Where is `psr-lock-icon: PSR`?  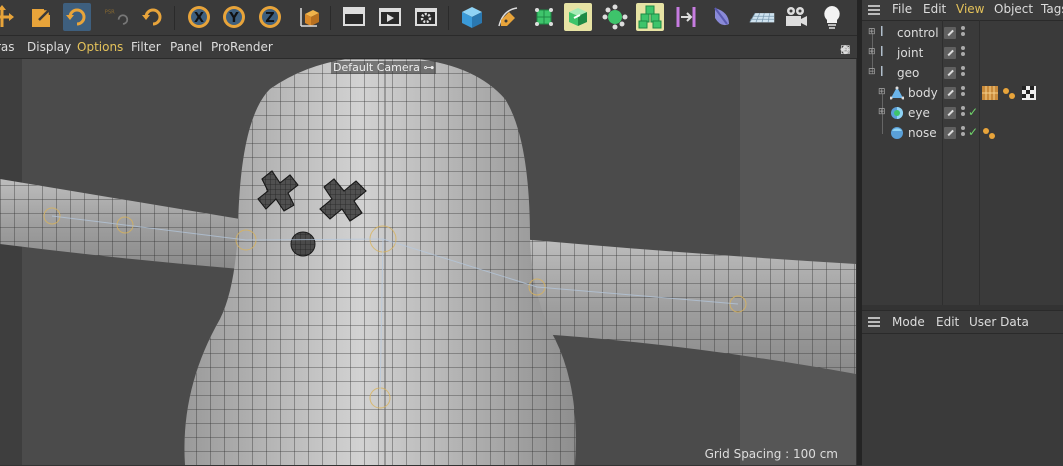 psr-lock-icon: PSR is located at coordinates (116, 17).